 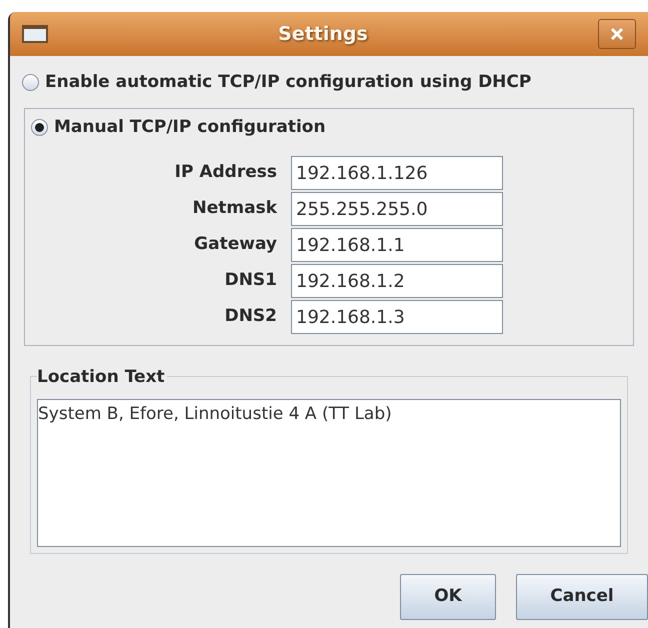 I want to click on field-label: Gateway, so click(x=235, y=244).